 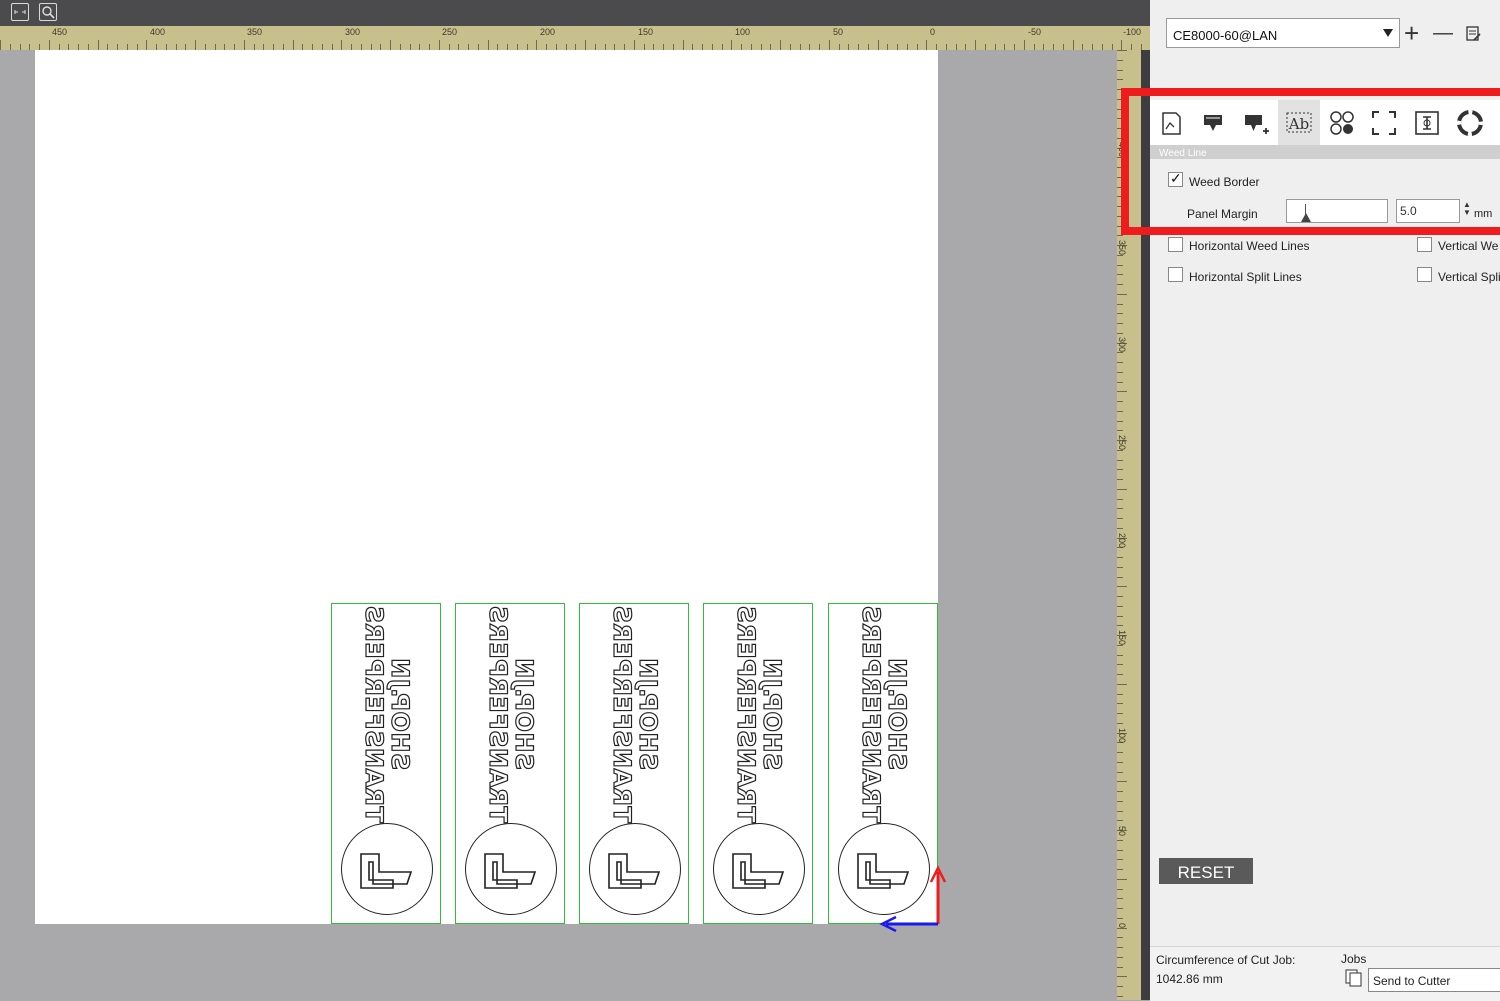 What do you see at coordinates (1310, 161) in the screenshot?
I see `highlight-box` at bounding box center [1310, 161].